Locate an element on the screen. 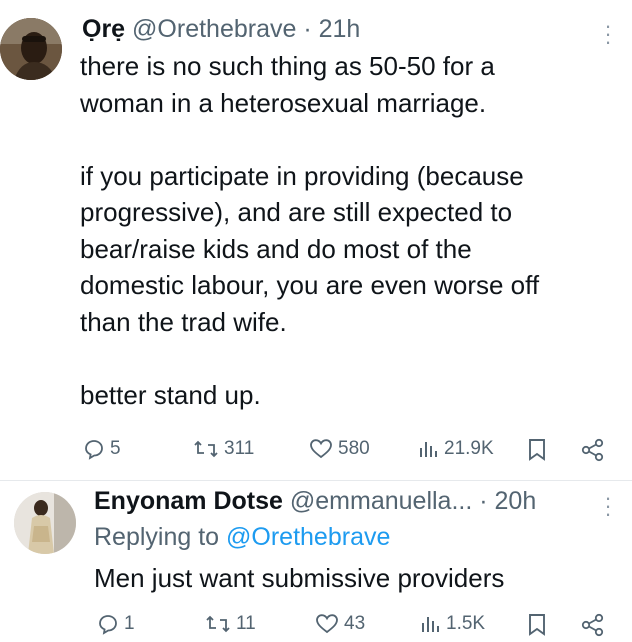 This screenshot has width=632, height=642. text-line: Men just want submissive providers is located at coordinates (299, 578).